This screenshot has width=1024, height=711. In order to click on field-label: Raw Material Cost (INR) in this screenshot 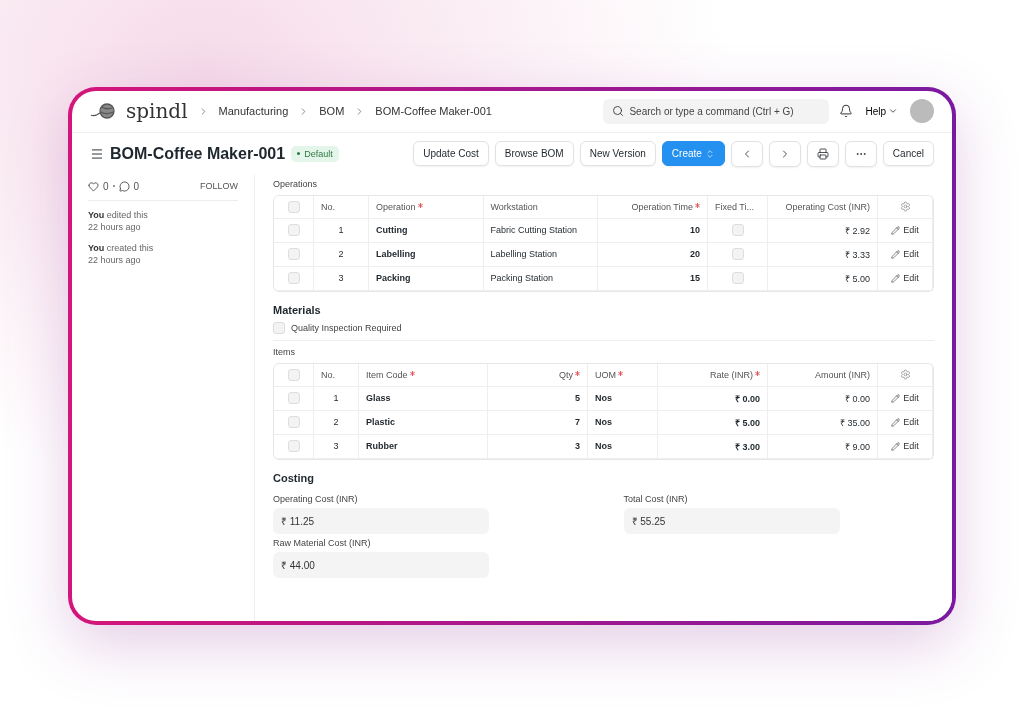, I will do `click(322, 542)`.